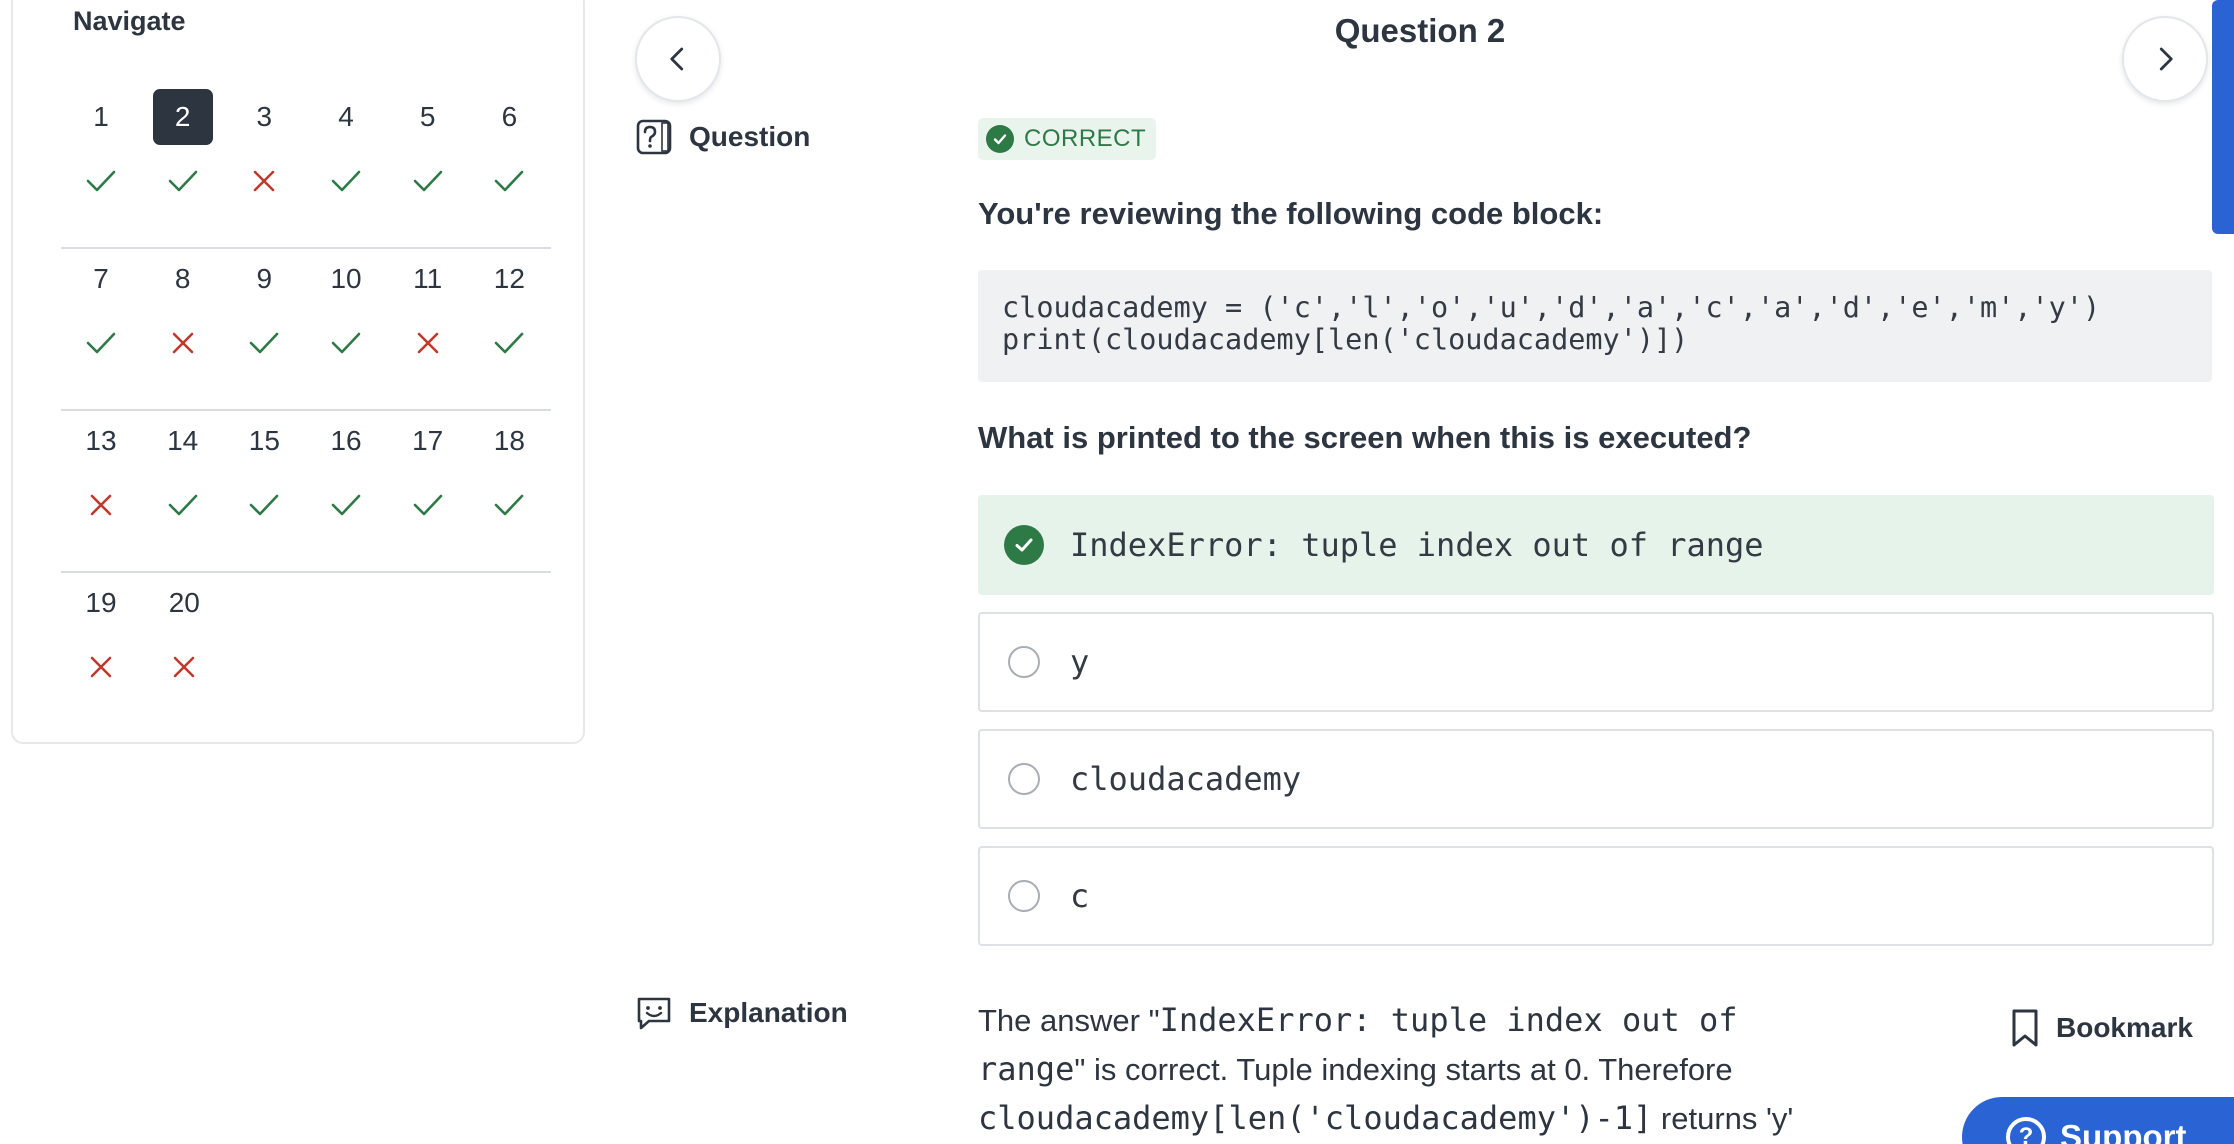 The image size is (2234, 1144). Describe the element at coordinates (101, 440) in the screenshot. I see `question-number: 13` at that location.